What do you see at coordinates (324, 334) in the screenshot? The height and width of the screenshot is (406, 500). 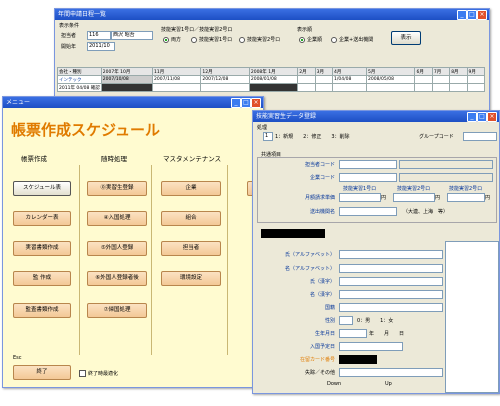 I see `dob-label: 生年月日` at bounding box center [324, 334].